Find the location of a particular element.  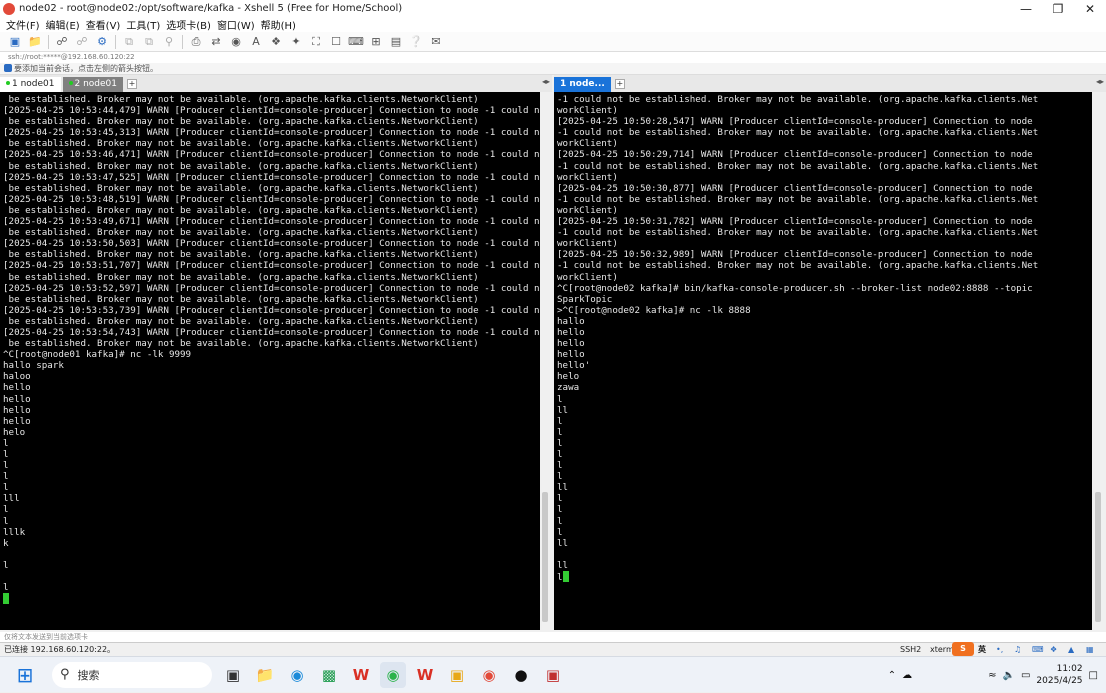

terminal-line: k is located at coordinates (6, 543).